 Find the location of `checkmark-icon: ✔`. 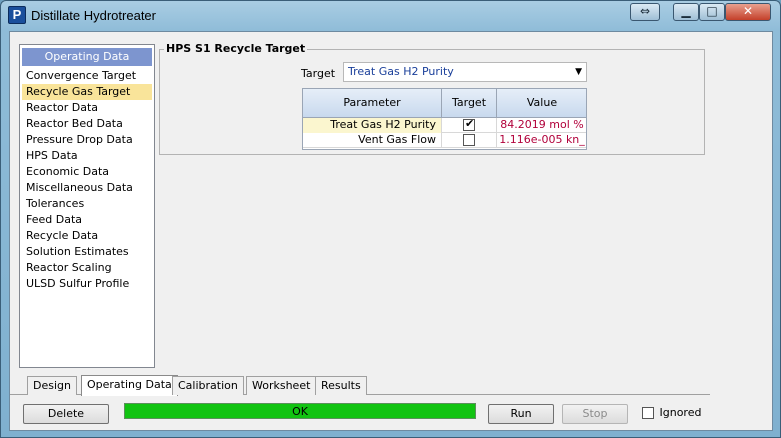

checkmark-icon: ✔ is located at coordinates (470, 123).